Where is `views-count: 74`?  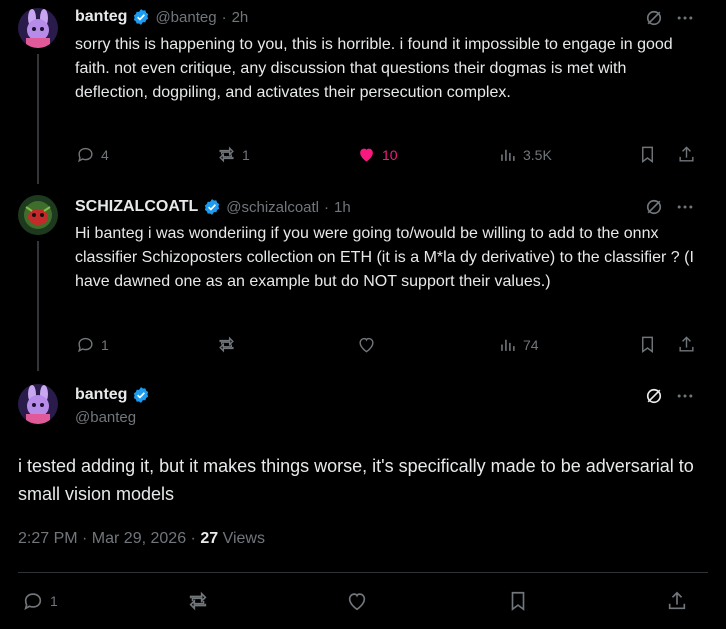
views-count: 74 is located at coordinates (531, 344).